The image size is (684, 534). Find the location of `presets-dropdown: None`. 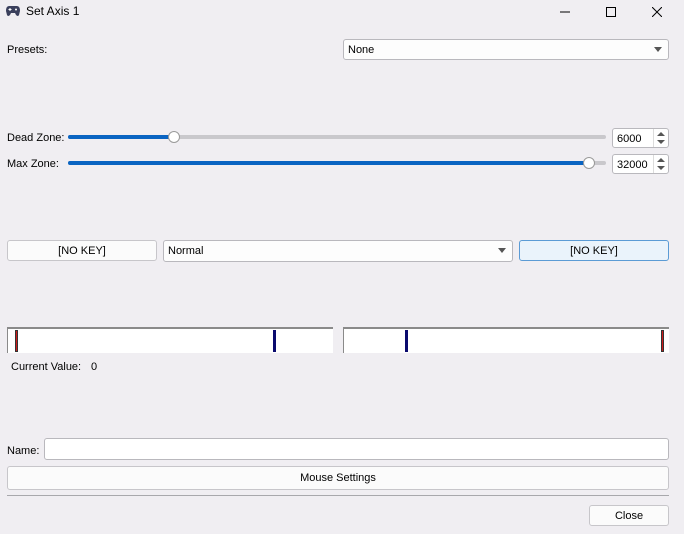

presets-dropdown: None is located at coordinates (506, 49).